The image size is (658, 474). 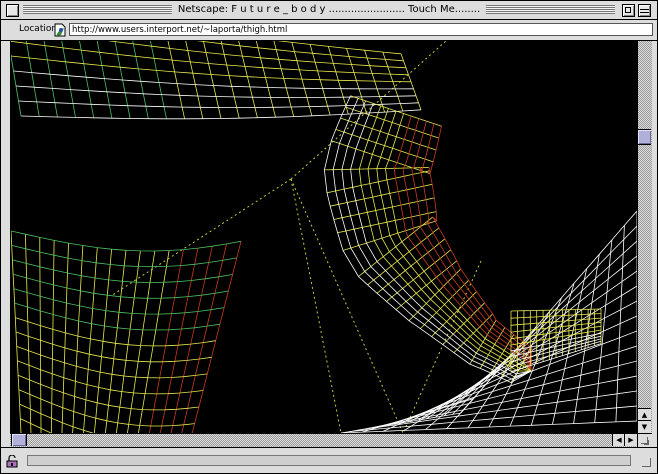 I want to click on scroll-down-arrow-icon: ▼, so click(x=644, y=426).